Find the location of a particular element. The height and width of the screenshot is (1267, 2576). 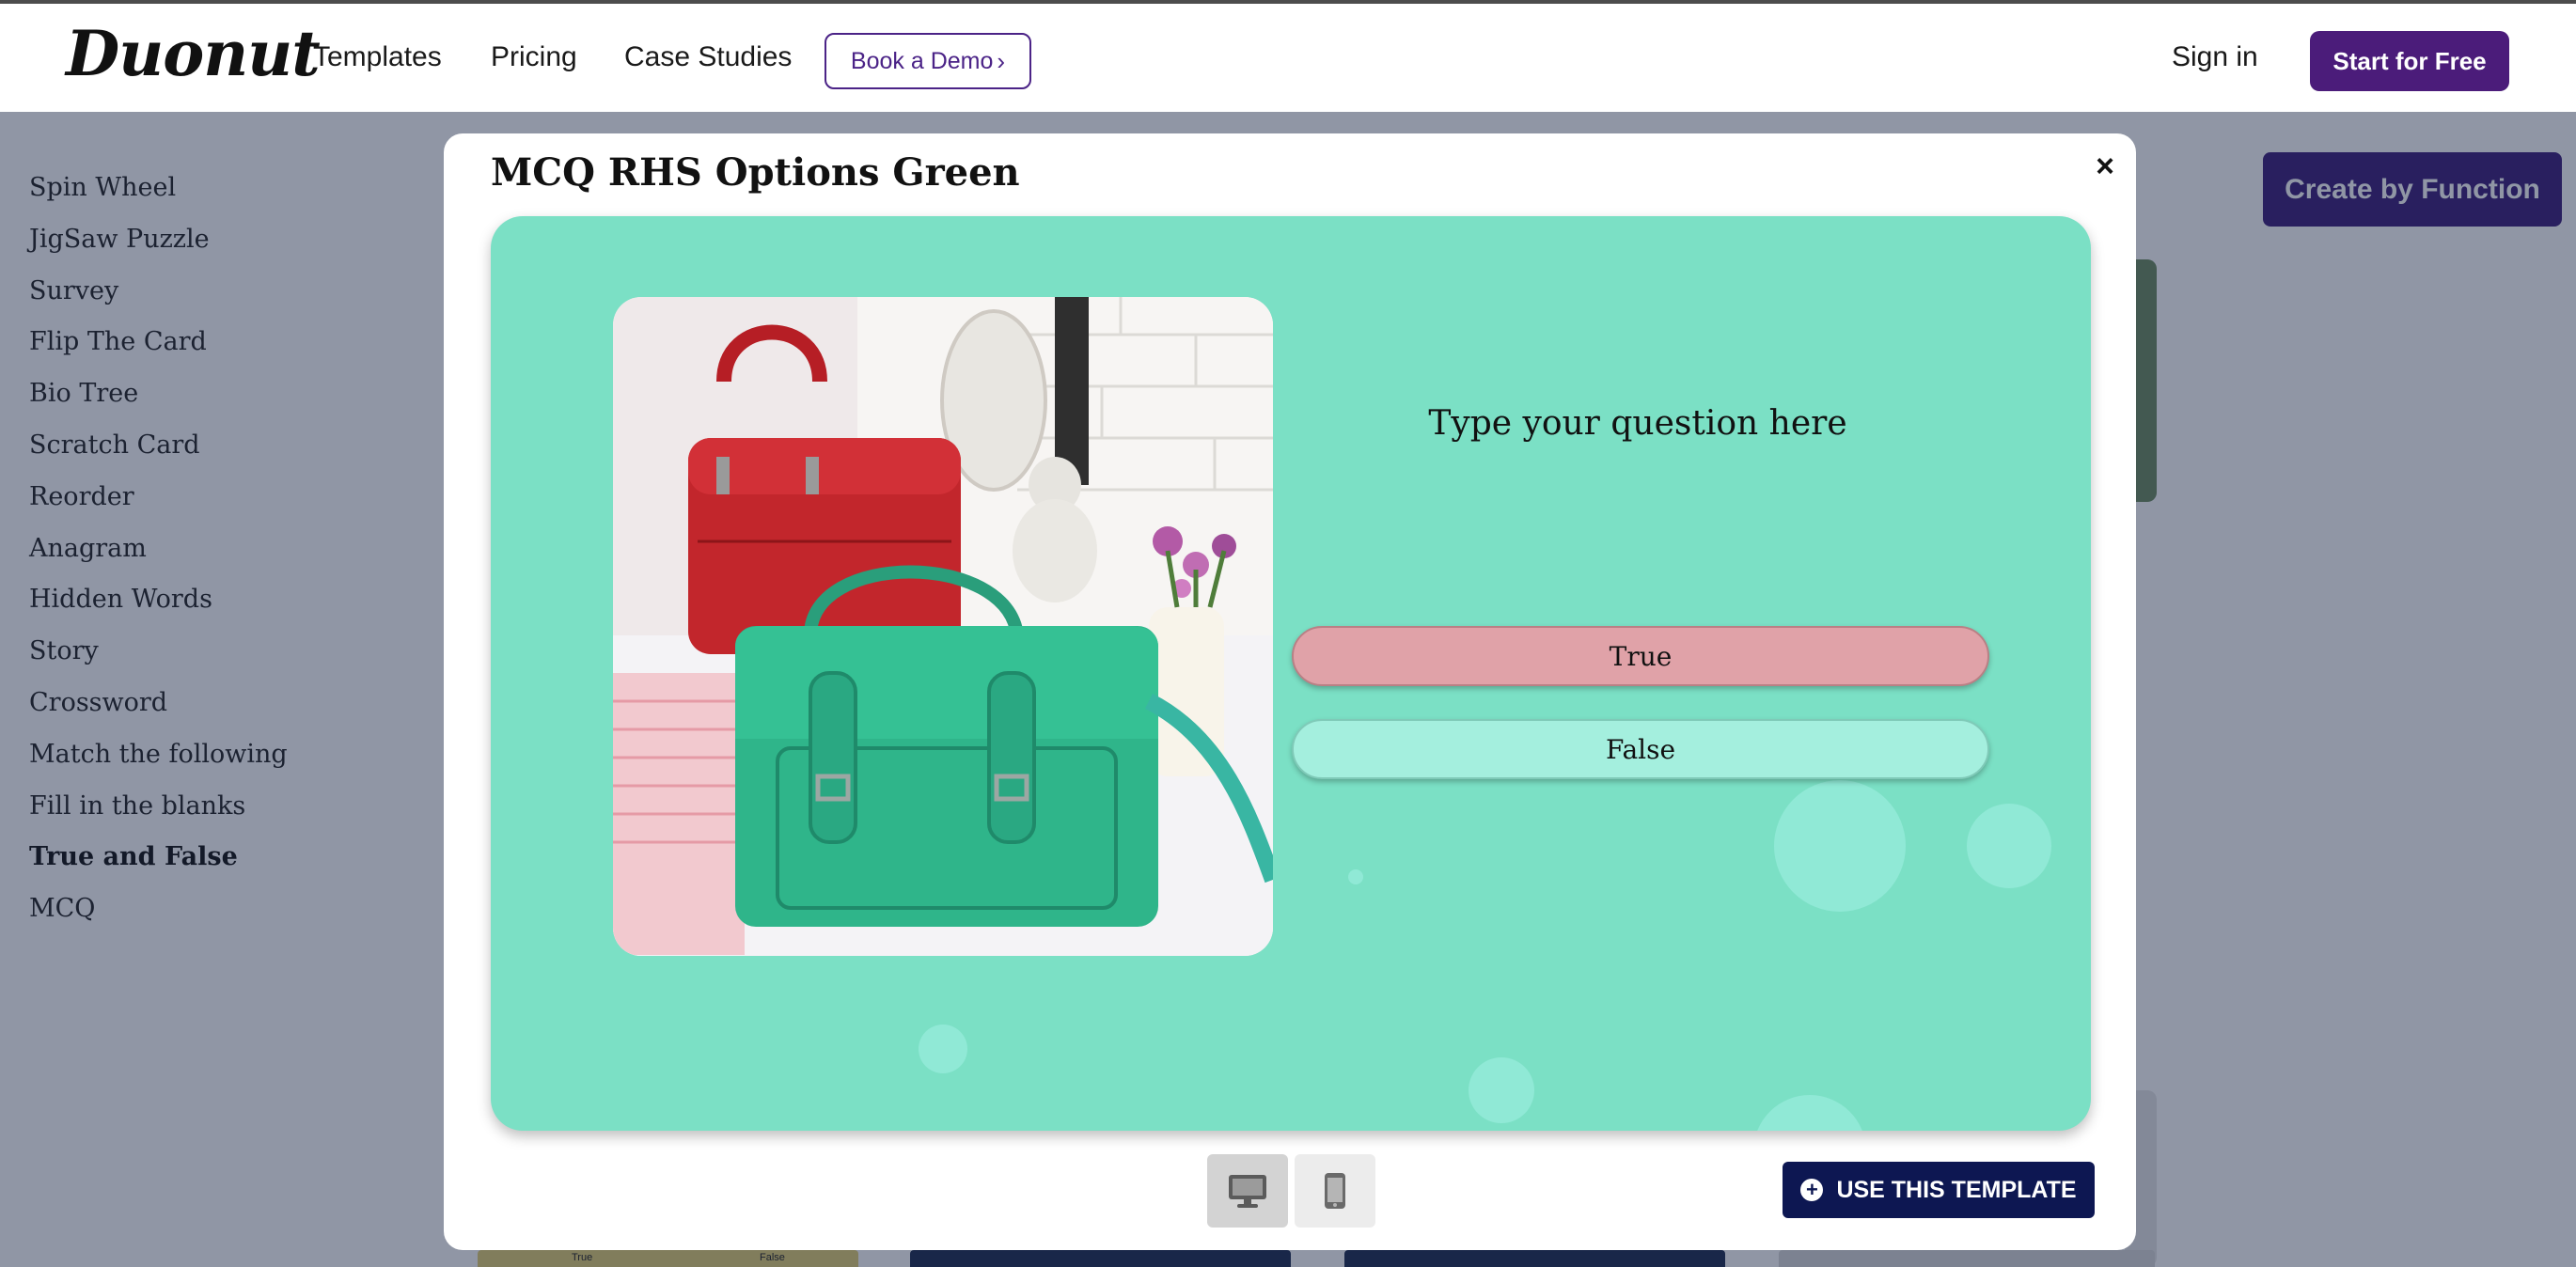

use-this-template-button: + USE THIS TEMPLATE is located at coordinates (1939, 1190).